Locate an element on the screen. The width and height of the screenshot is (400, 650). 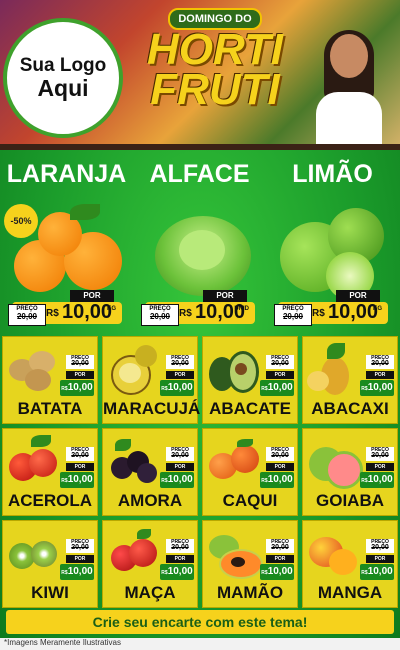
apple-icon is located at coordinates (133, 553).